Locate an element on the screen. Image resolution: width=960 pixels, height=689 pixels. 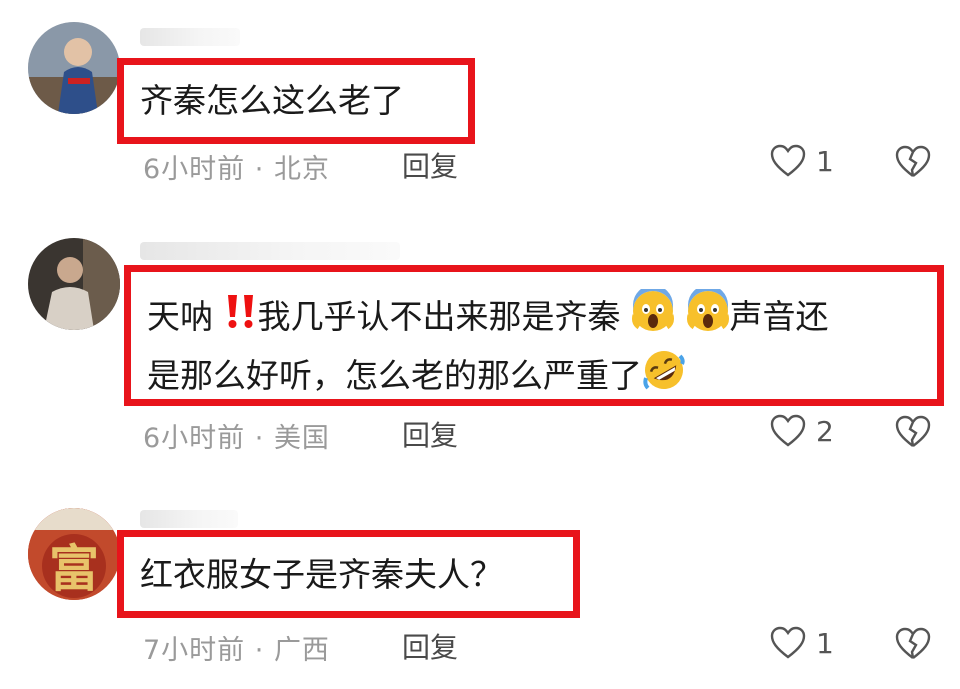
comment-meta: 6小时前 · 美国 is located at coordinates (236, 435).